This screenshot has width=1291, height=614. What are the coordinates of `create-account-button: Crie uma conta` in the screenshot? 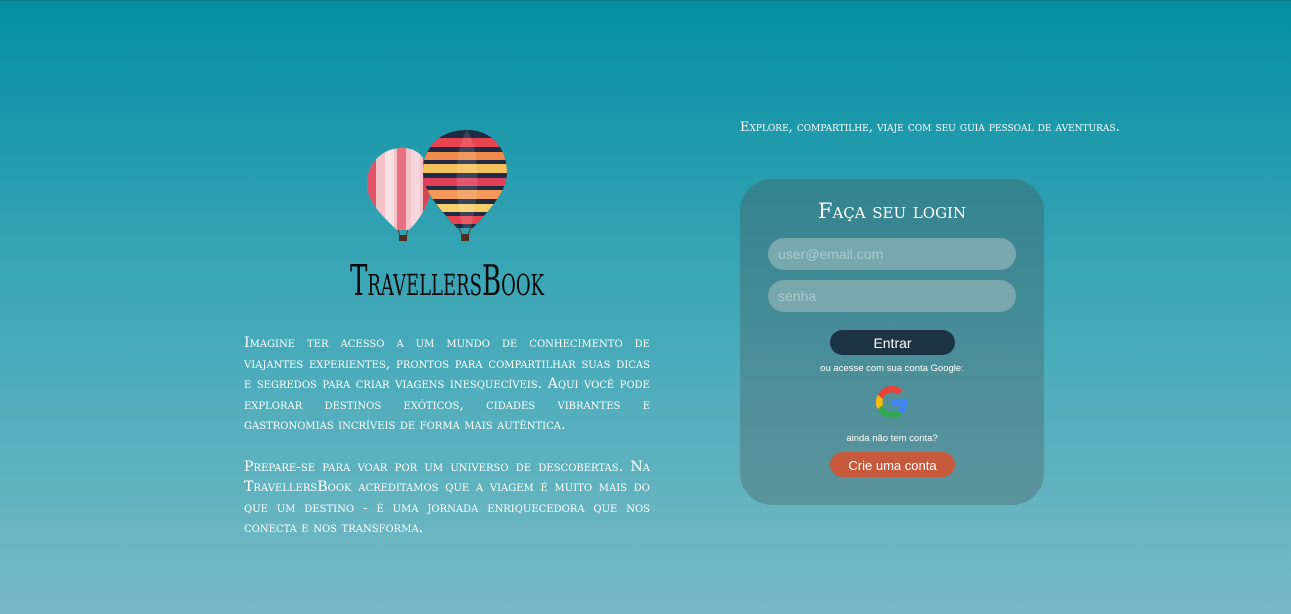 It's located at (892, 464).